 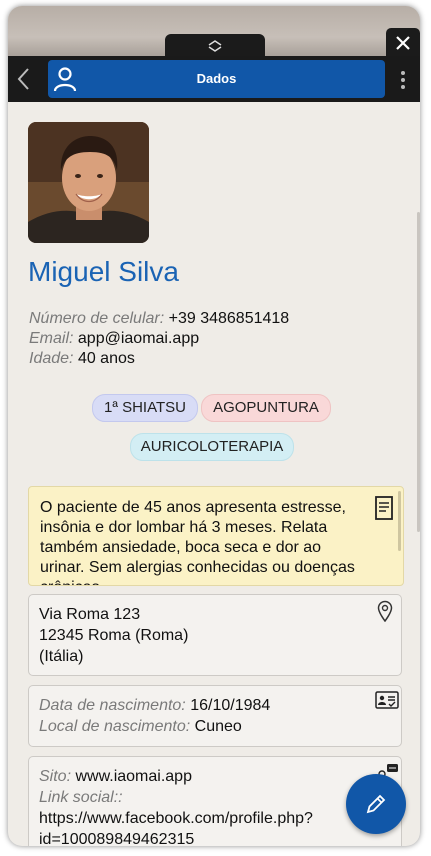 I want to click on age-value: 40 anos, so click(x=106, y=358).